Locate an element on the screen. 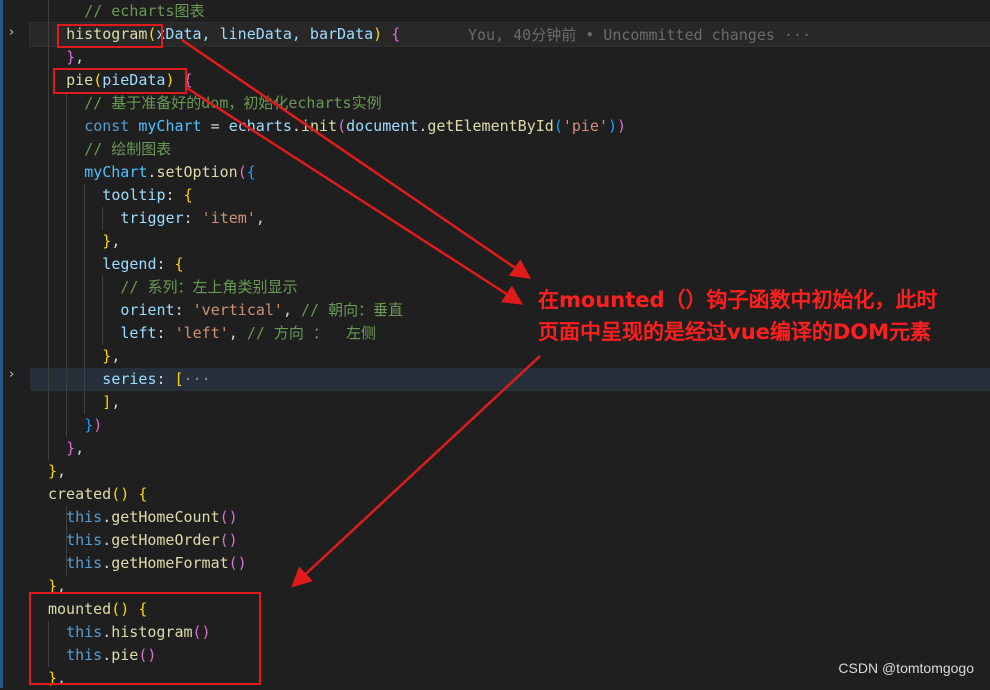 Image resolution: width=990 pixels, height=690 pixels. code-token: ] is located at coordinates (107, 402).